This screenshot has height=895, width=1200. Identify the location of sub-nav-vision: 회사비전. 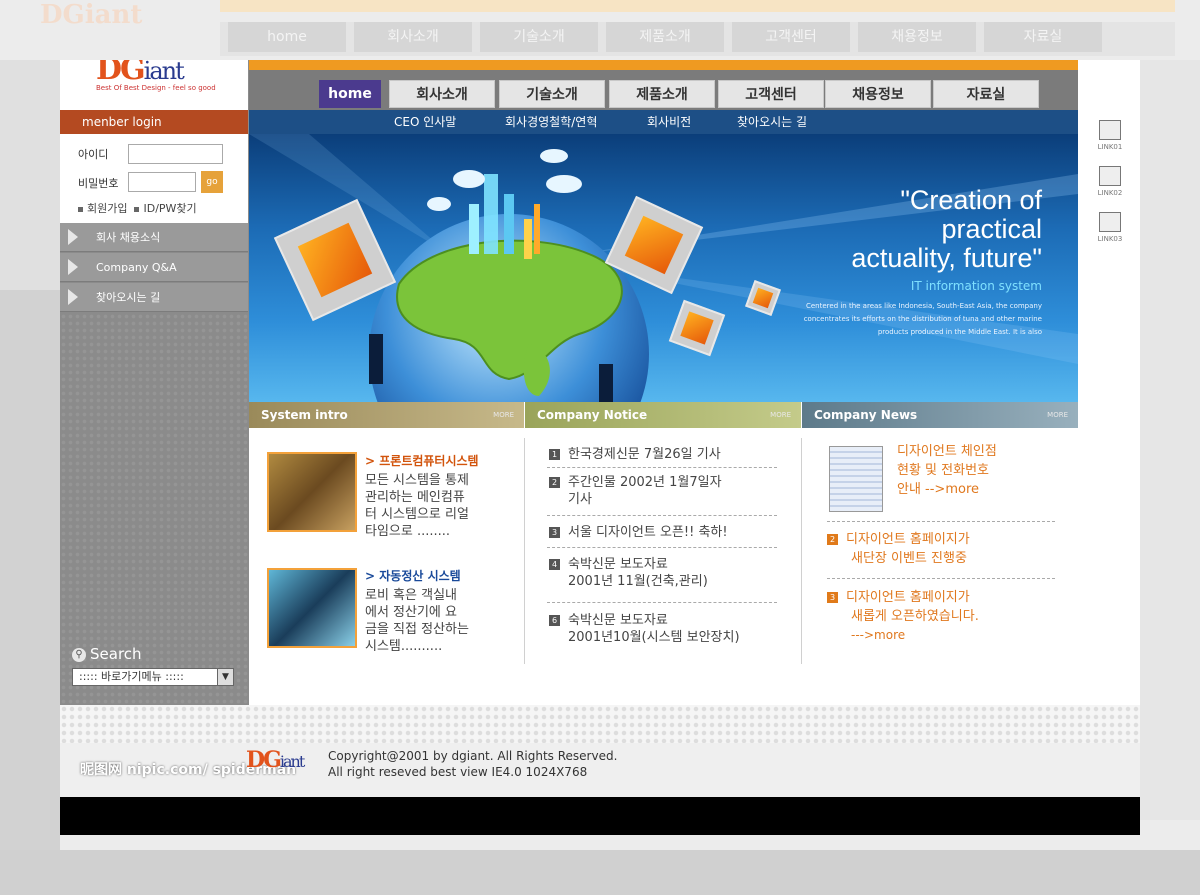
(669, 122).